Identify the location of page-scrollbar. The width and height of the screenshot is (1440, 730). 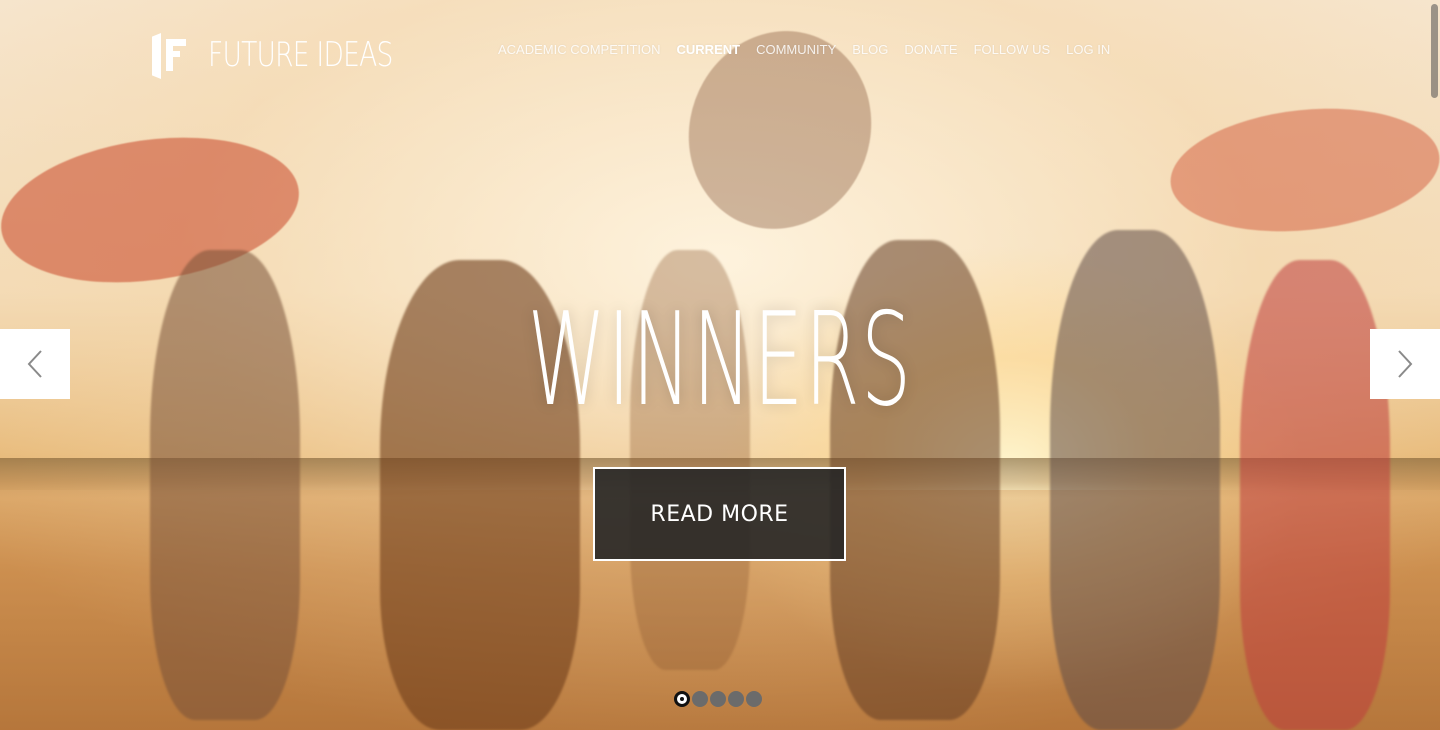
(1434, 365).